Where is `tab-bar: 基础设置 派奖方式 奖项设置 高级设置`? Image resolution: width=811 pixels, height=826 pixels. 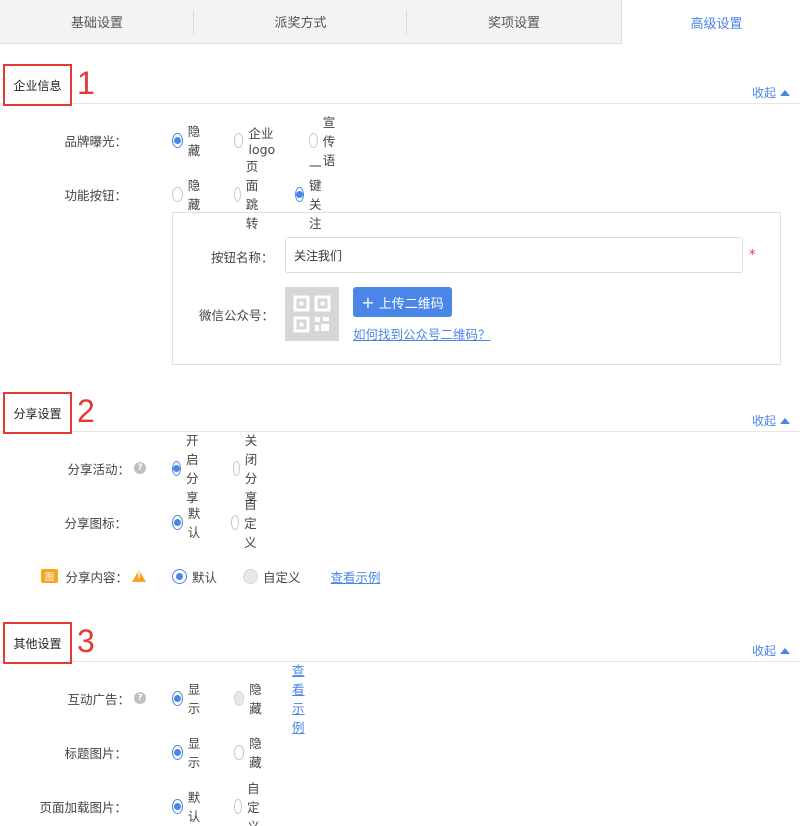 tab-bar: 基础设置 派奖方式 奖项设置 高级设置 is located at coordinates (405, 22).